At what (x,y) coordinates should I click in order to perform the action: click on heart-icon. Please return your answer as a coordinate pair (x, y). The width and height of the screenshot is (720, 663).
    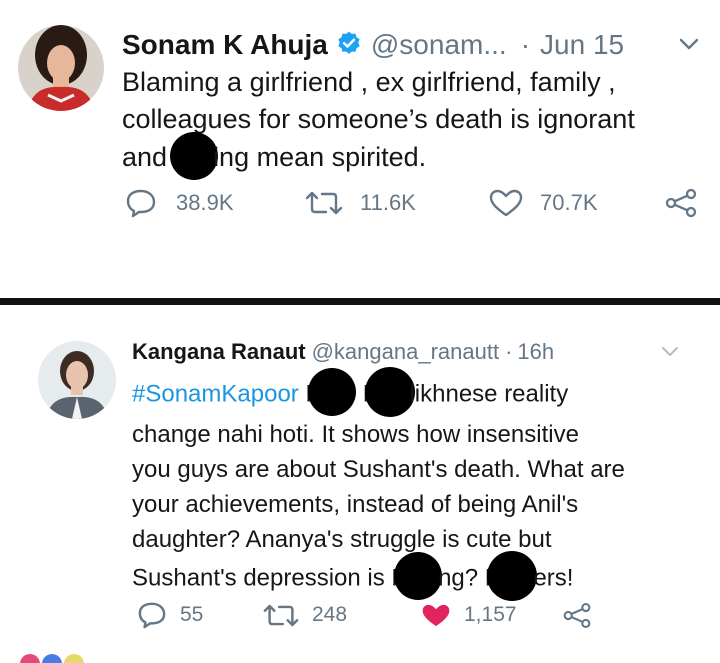
    Looking at the image, I should click on (506, 203).